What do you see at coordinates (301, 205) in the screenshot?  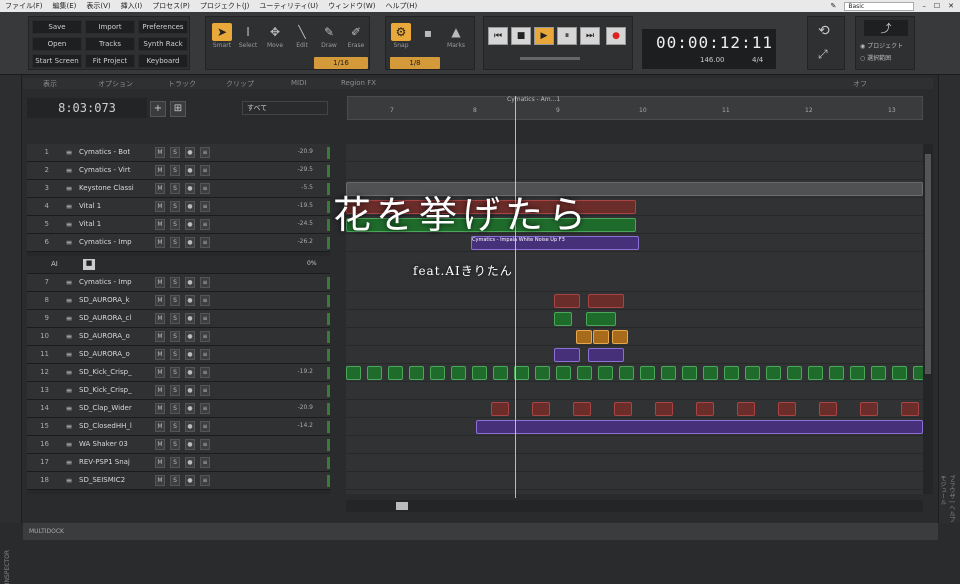 I see `track-volume: -19.5` at bounding box center [301, 205].